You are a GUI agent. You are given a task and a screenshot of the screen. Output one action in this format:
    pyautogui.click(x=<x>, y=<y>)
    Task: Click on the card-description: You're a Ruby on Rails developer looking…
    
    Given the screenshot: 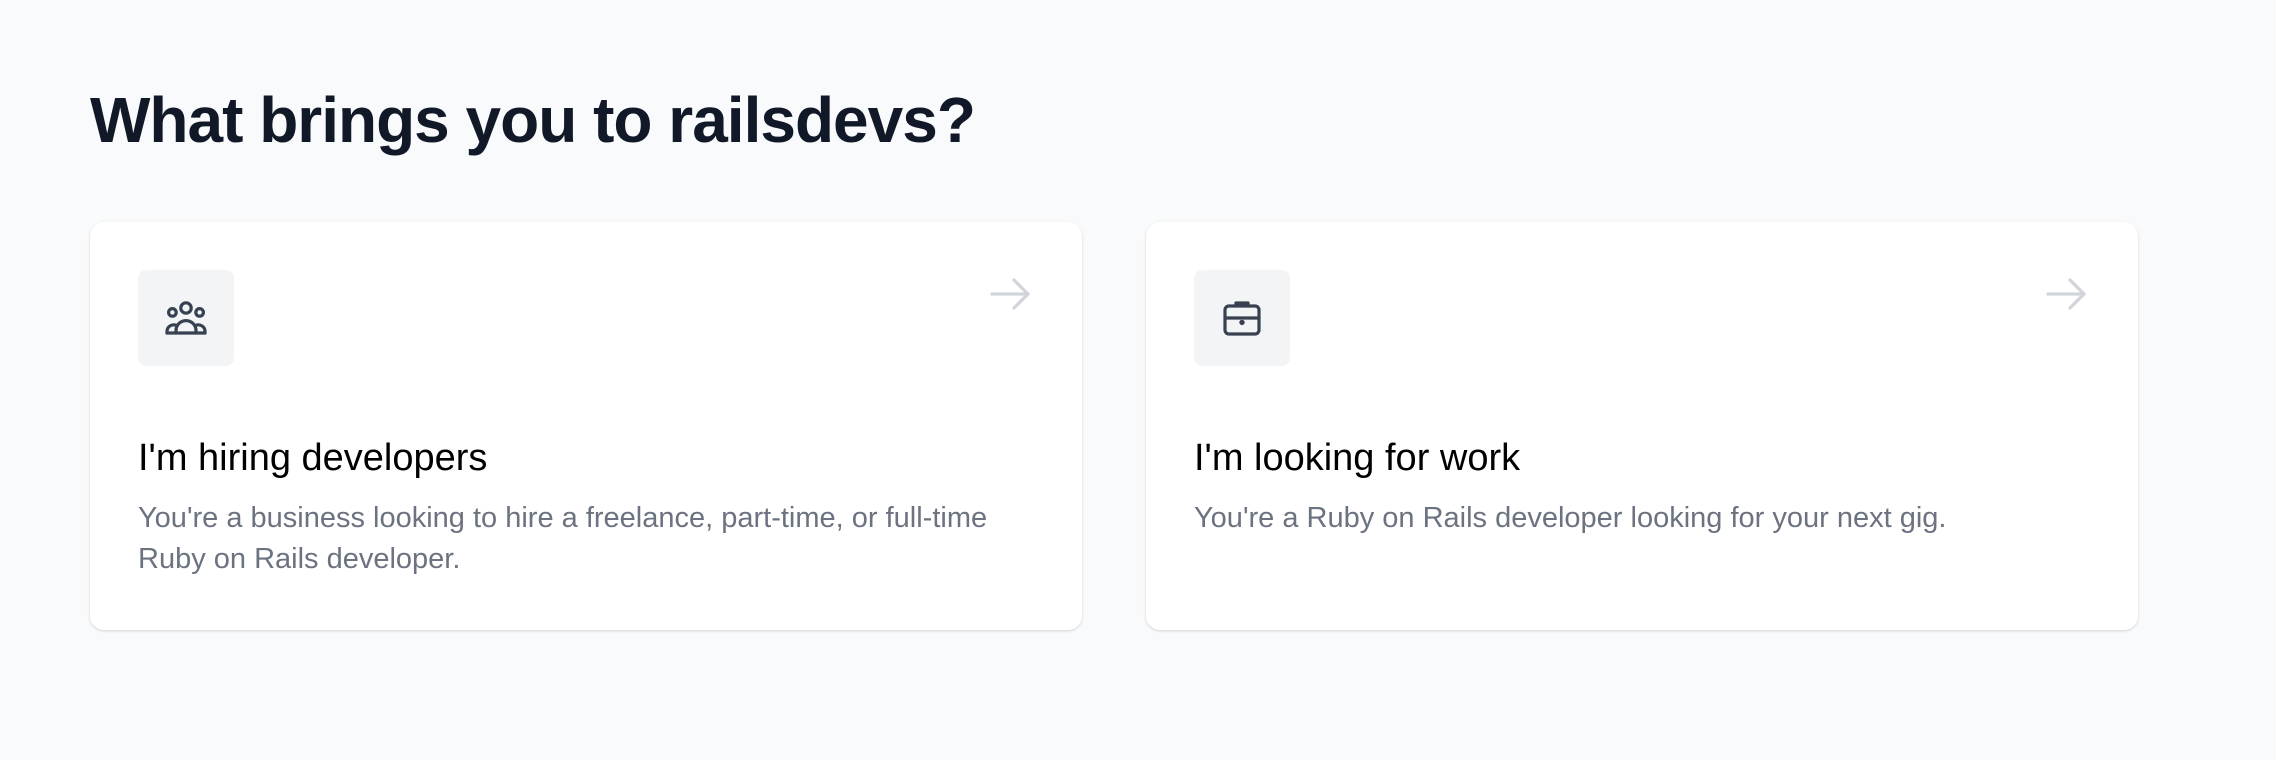 What is the action you would take?
    pyautogui.click(x=1570, y=518)
    